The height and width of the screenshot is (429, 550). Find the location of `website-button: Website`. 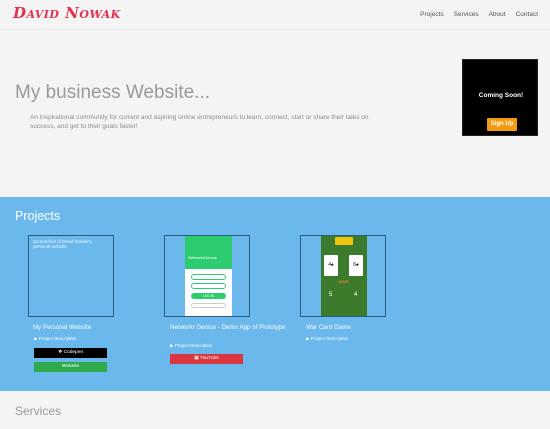

website-button: Website is located at coordinates (70, 367).